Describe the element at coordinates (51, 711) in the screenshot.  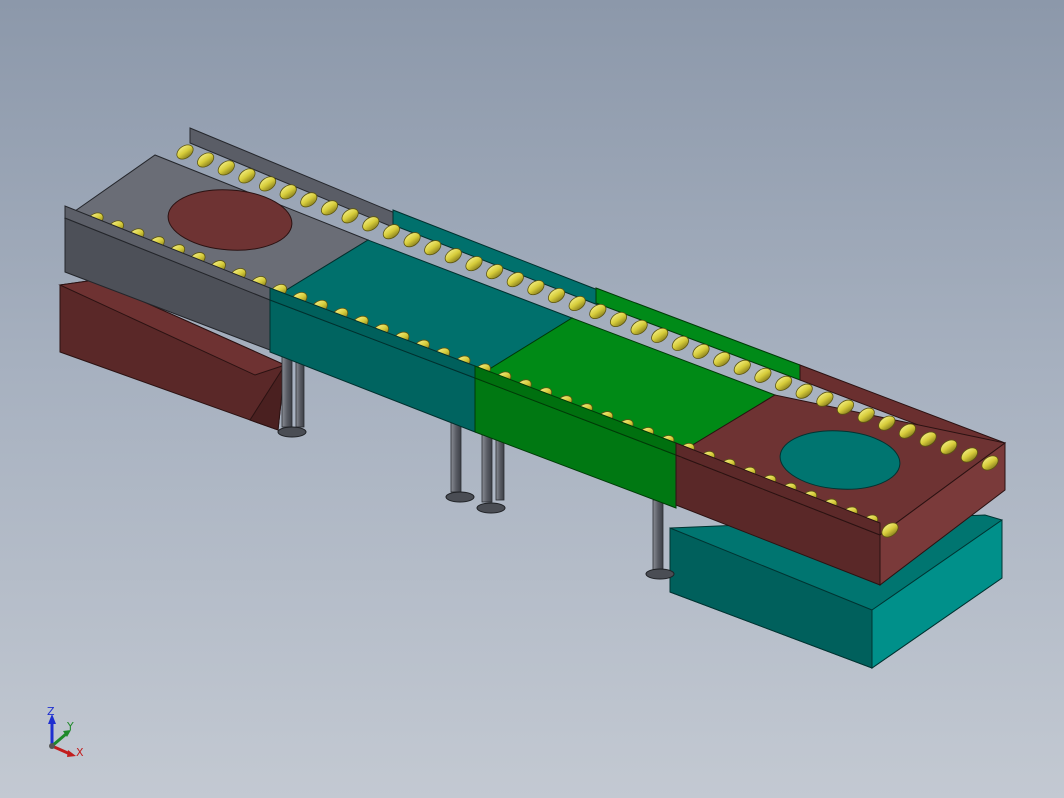
I see `axis-z-label: Z` at that location.